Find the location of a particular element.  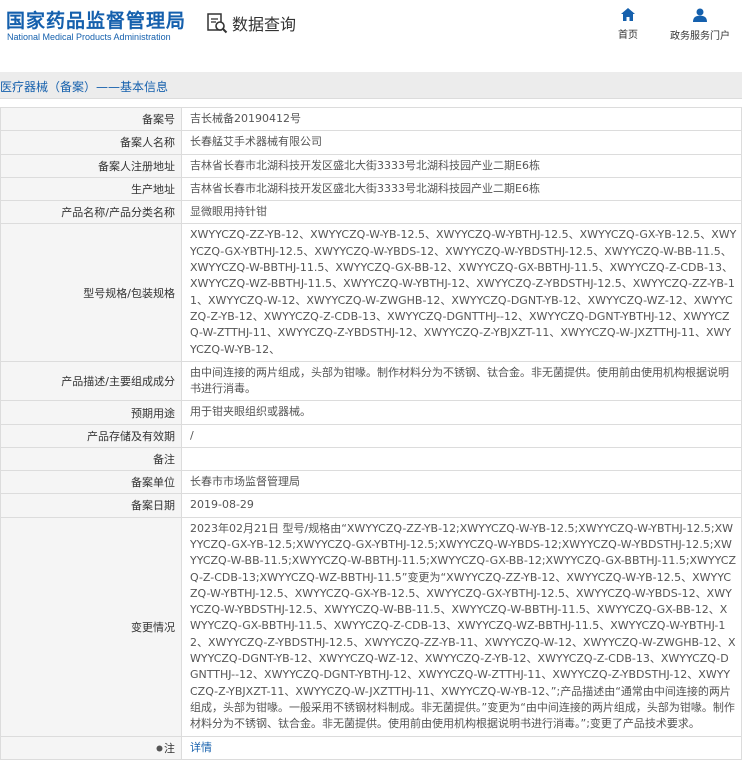

table-row: 生产地址 吉林省长春市北湖科技开发区盛北大街3333号北湖科技园产业二期E6栋 is located at coordinates (371, 189).